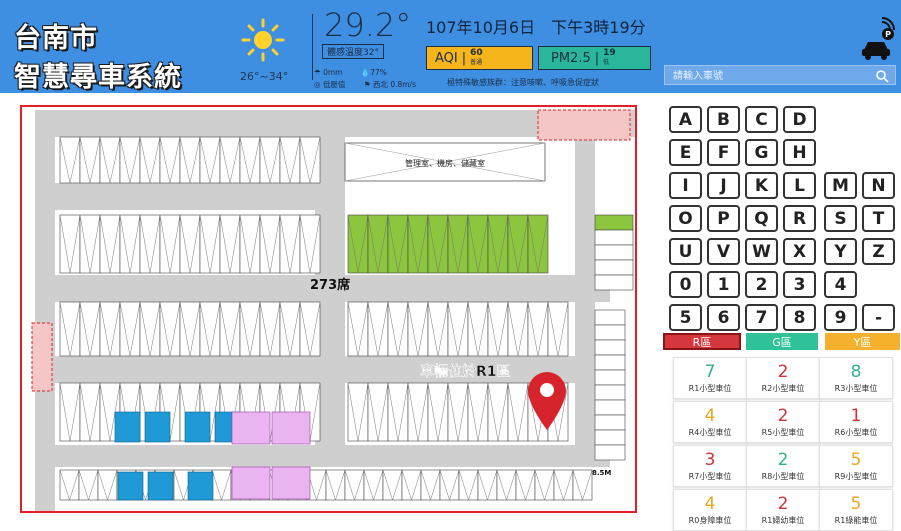 This screenshot has width=901, height=531. Describe the element at coordinates (685, 218) in the screenshot. I see `key-o: O` at that location.